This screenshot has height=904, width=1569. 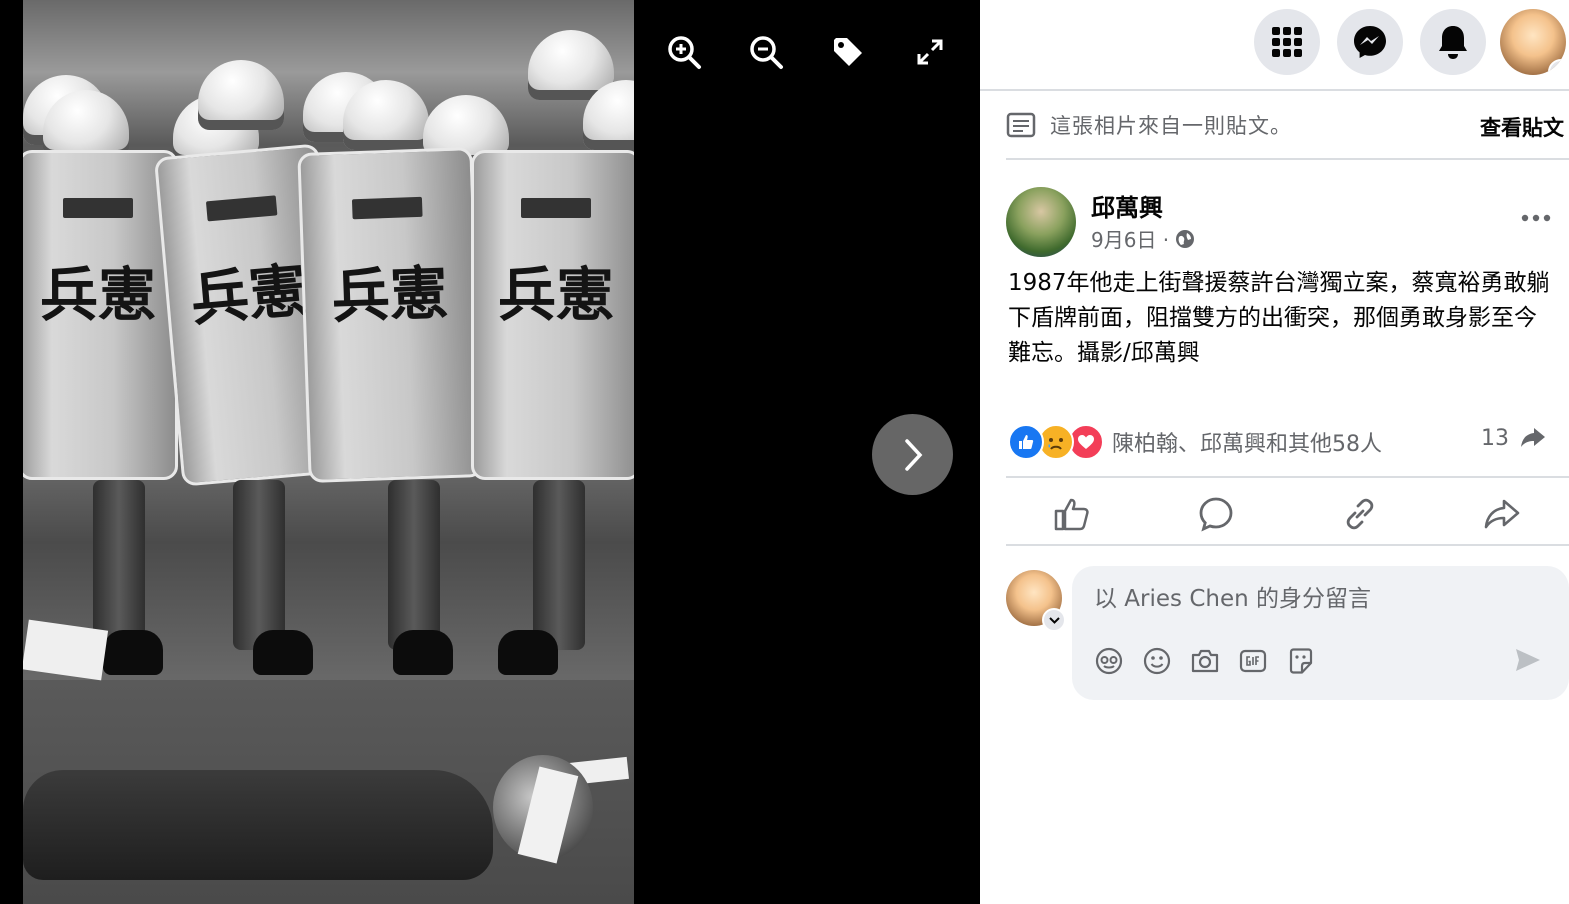 I want to click on gif-button, so click(x=1253, y=661).